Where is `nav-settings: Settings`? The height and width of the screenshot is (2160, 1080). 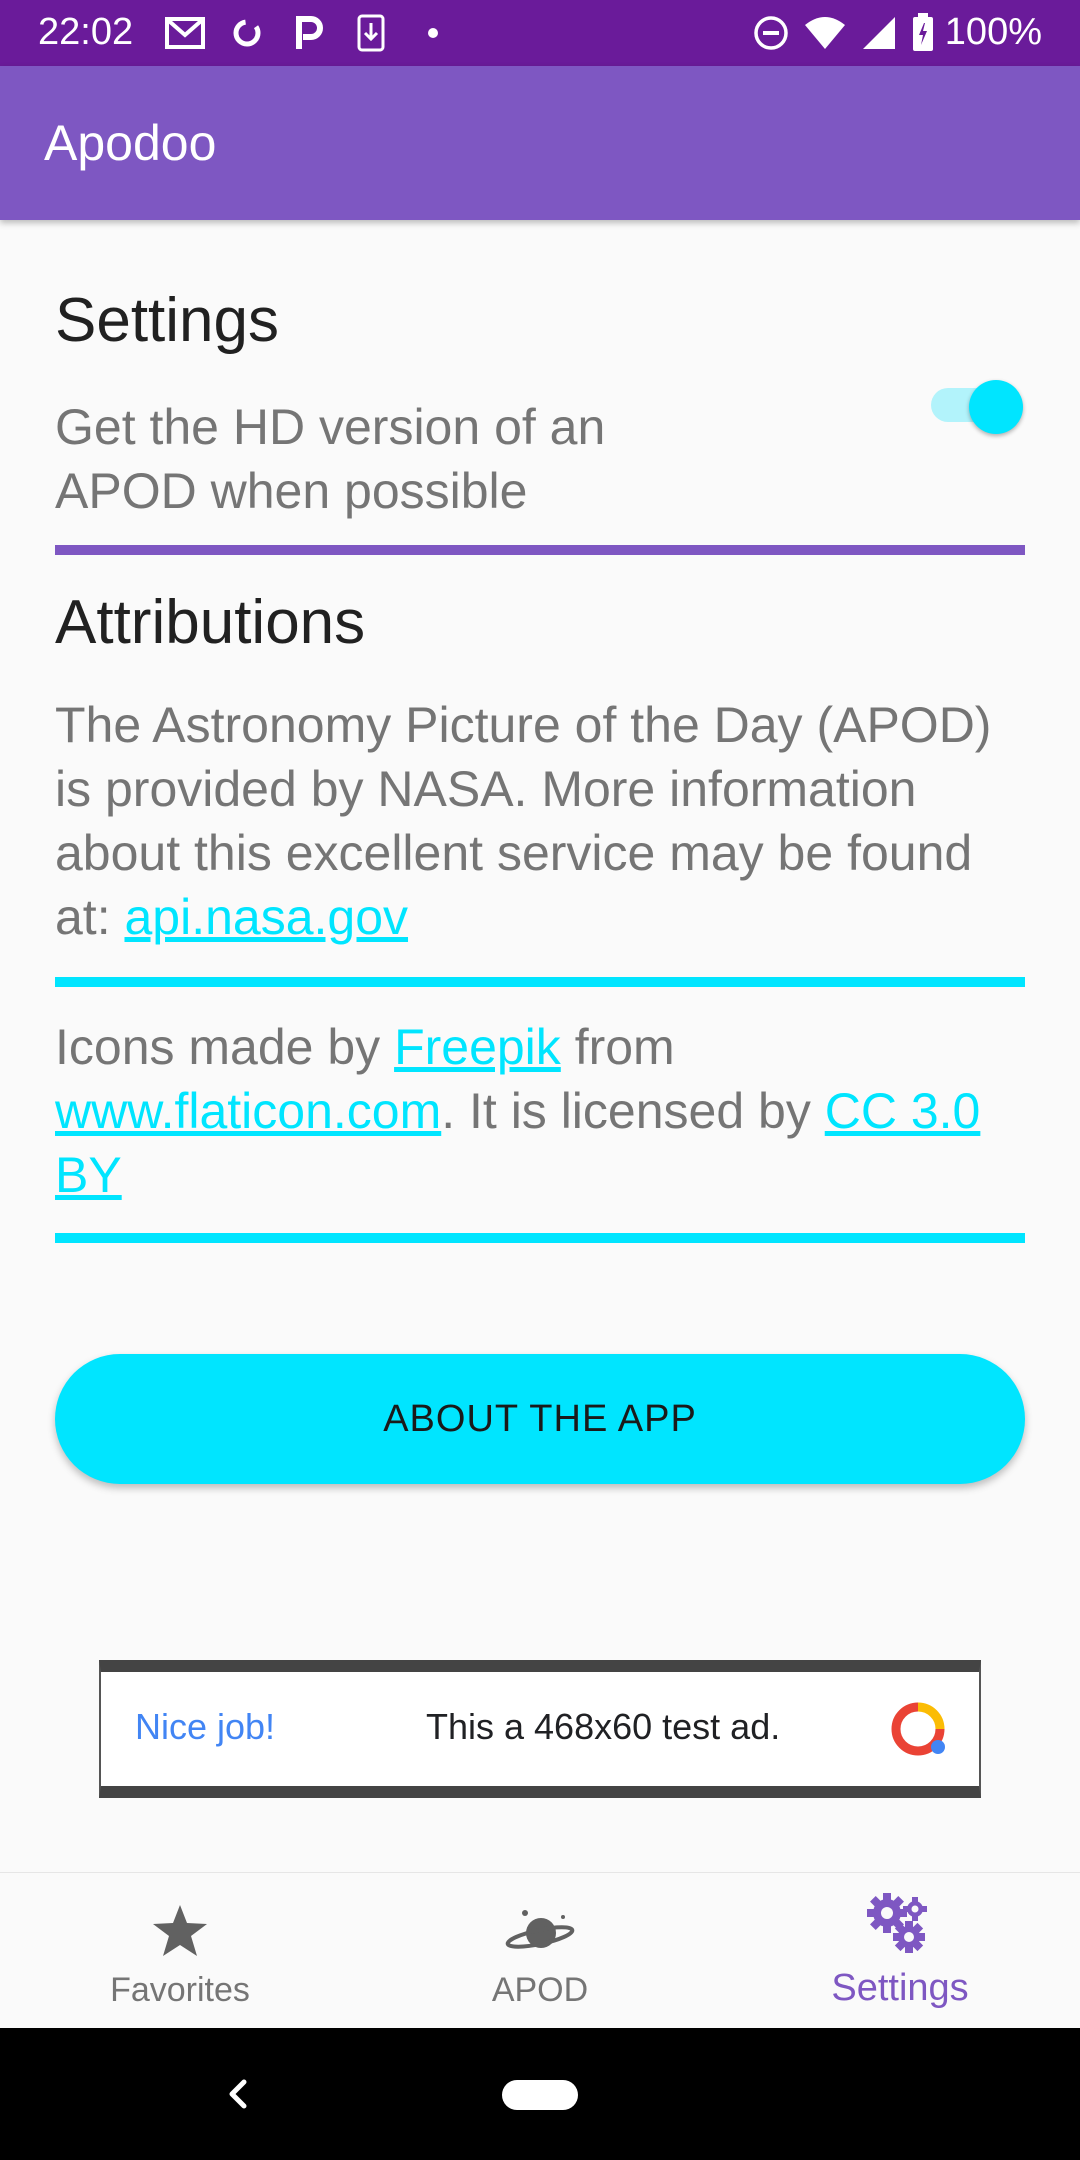
nav-settings: Settings is located at coordinates (900, 1951).